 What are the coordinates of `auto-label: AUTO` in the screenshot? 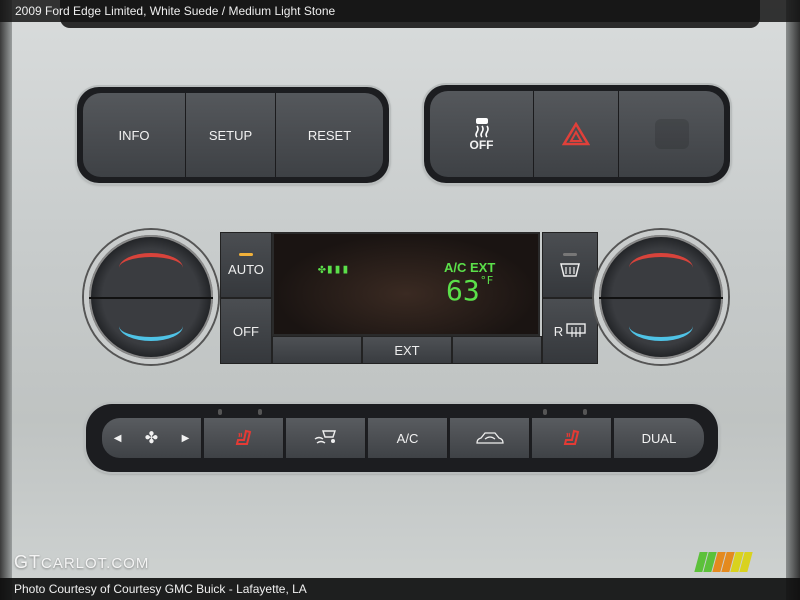 It's located at (246, 269).